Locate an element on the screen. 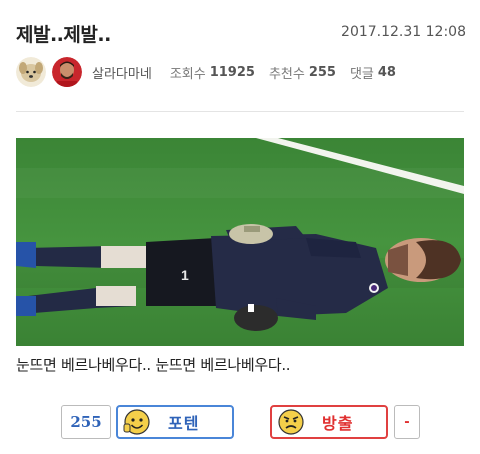  player-avatar-icon is located at coordinates (67, 72).